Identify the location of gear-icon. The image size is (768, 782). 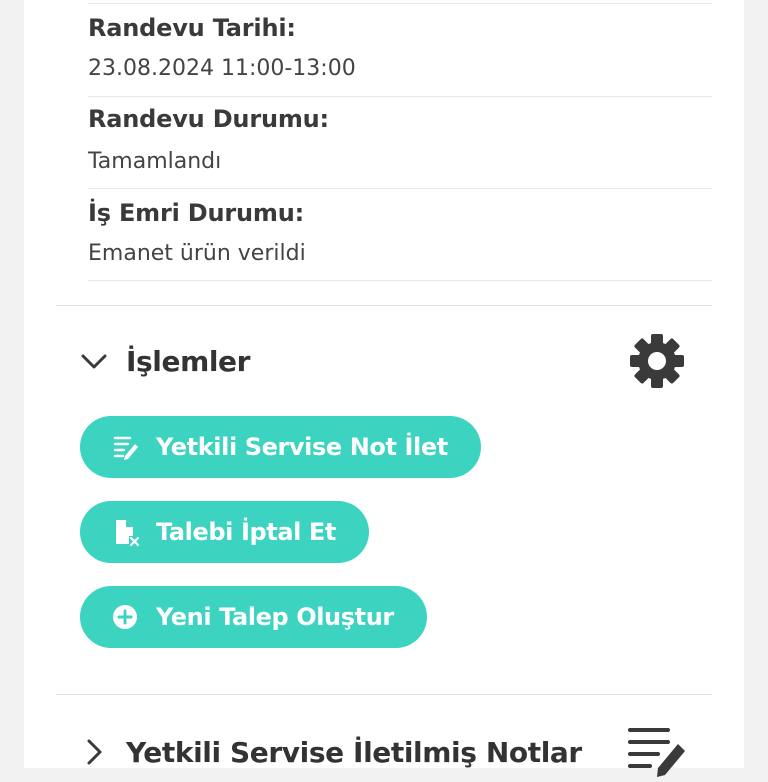
(657, 361).